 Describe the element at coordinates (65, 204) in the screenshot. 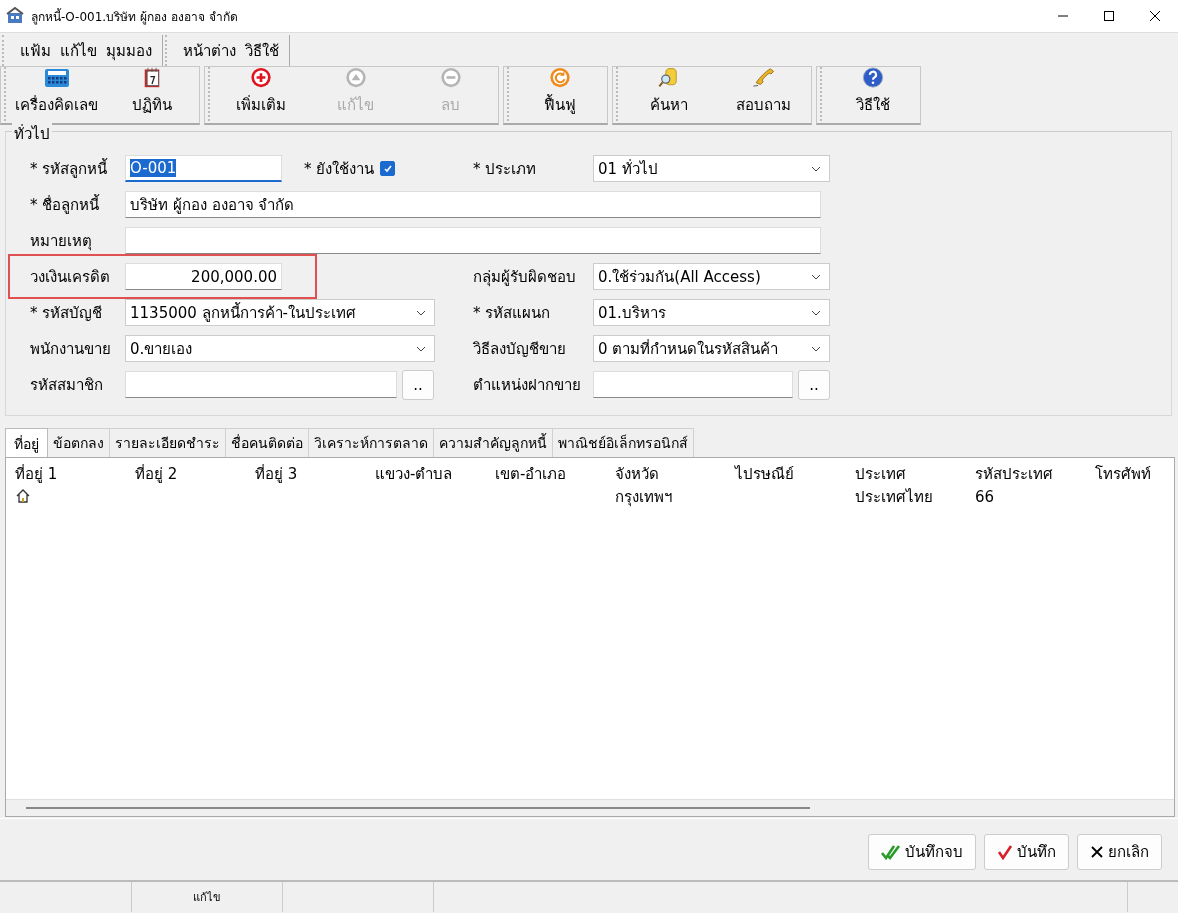

I see `field-label: * ชื่อลูกหนี้` at that location.